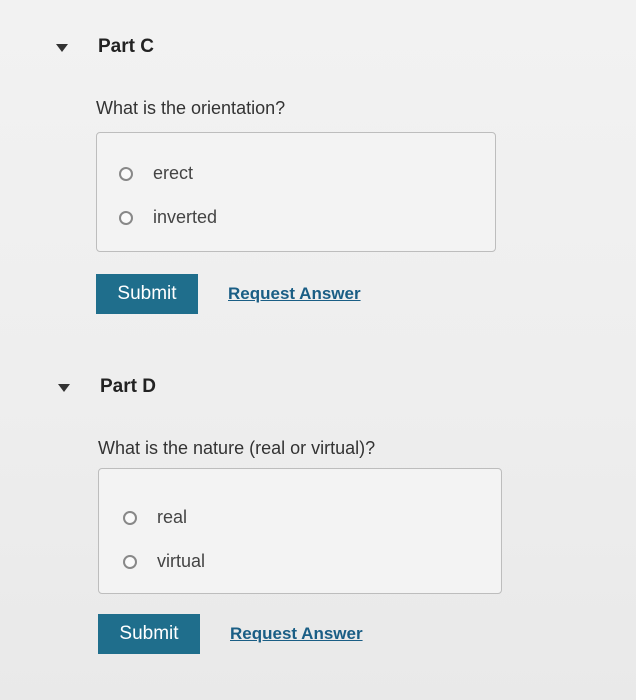 The width and height of the screenshot is (636, 700). I want to click on part-c-actions: Submit Request Answer, so click(228, 294).